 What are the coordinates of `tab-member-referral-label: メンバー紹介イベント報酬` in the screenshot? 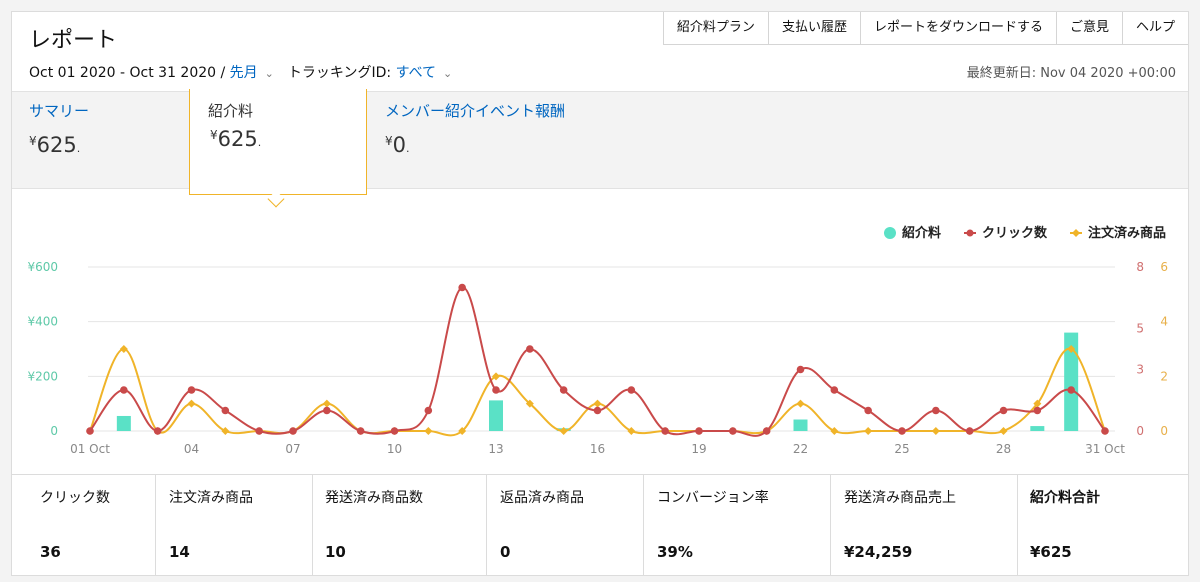 It's located at (475, 110).